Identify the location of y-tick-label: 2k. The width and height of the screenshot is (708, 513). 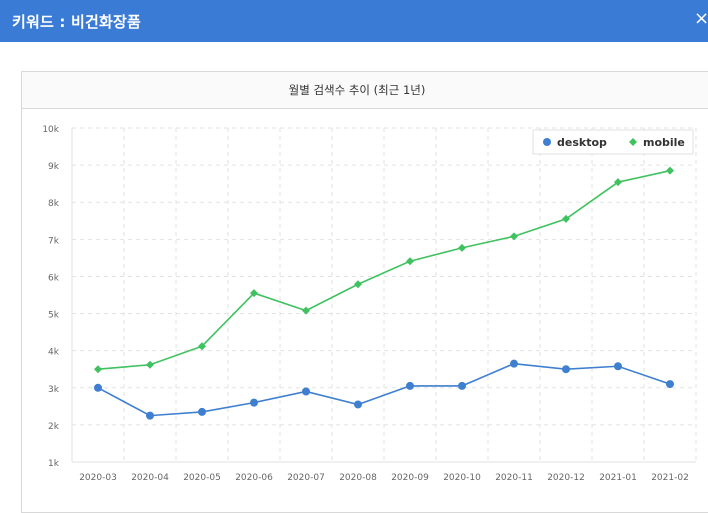
(54, 427).